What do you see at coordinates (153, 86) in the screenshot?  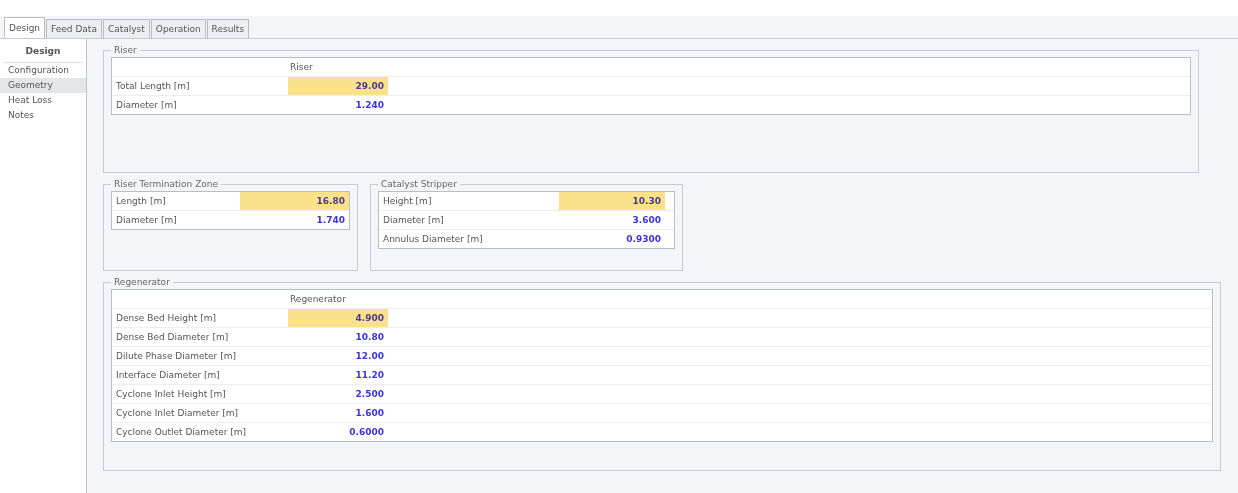 I see `property-label: Total Length [m]` at bounding box center [153, 86].